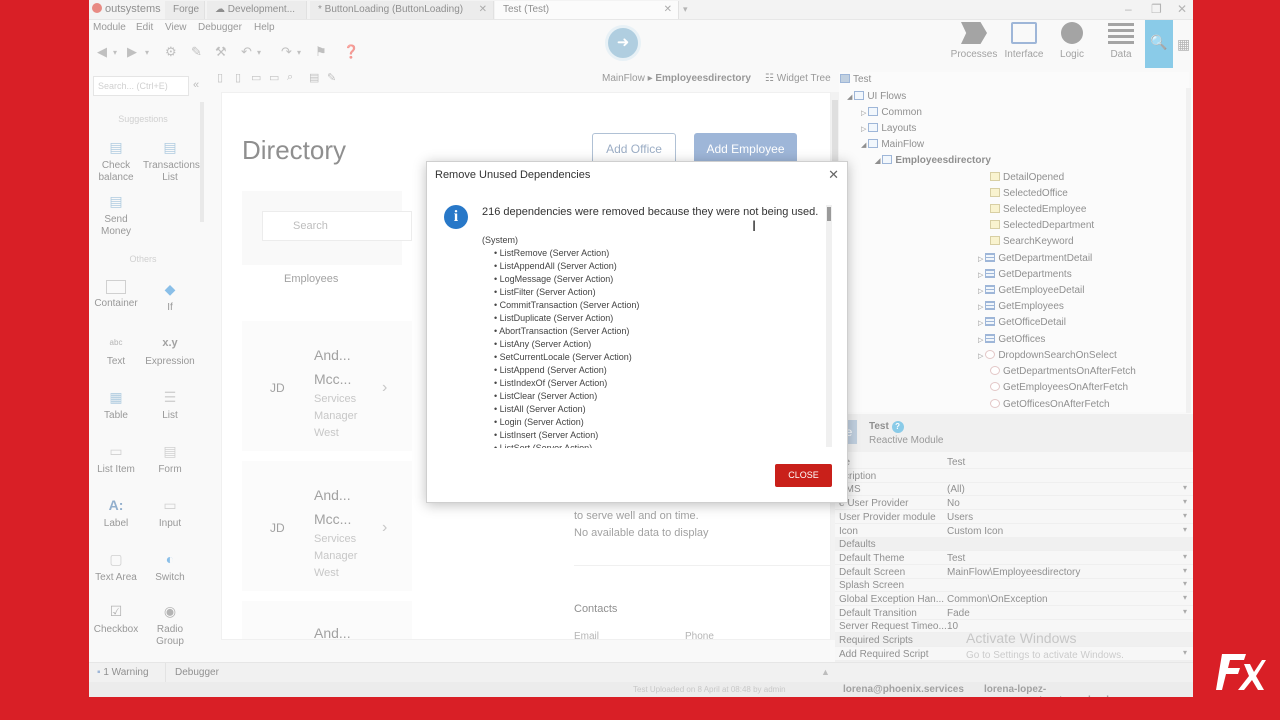  I want to click on dependency-item: ListFilter (Server Action), so click(652, 292).